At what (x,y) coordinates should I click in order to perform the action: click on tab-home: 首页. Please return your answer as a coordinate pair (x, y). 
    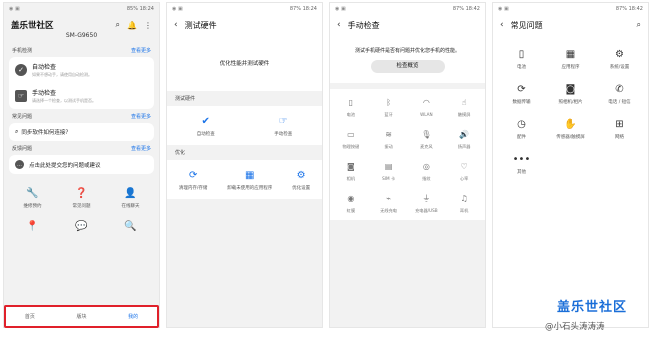
    Looking at the image, I should click on (30, 316).